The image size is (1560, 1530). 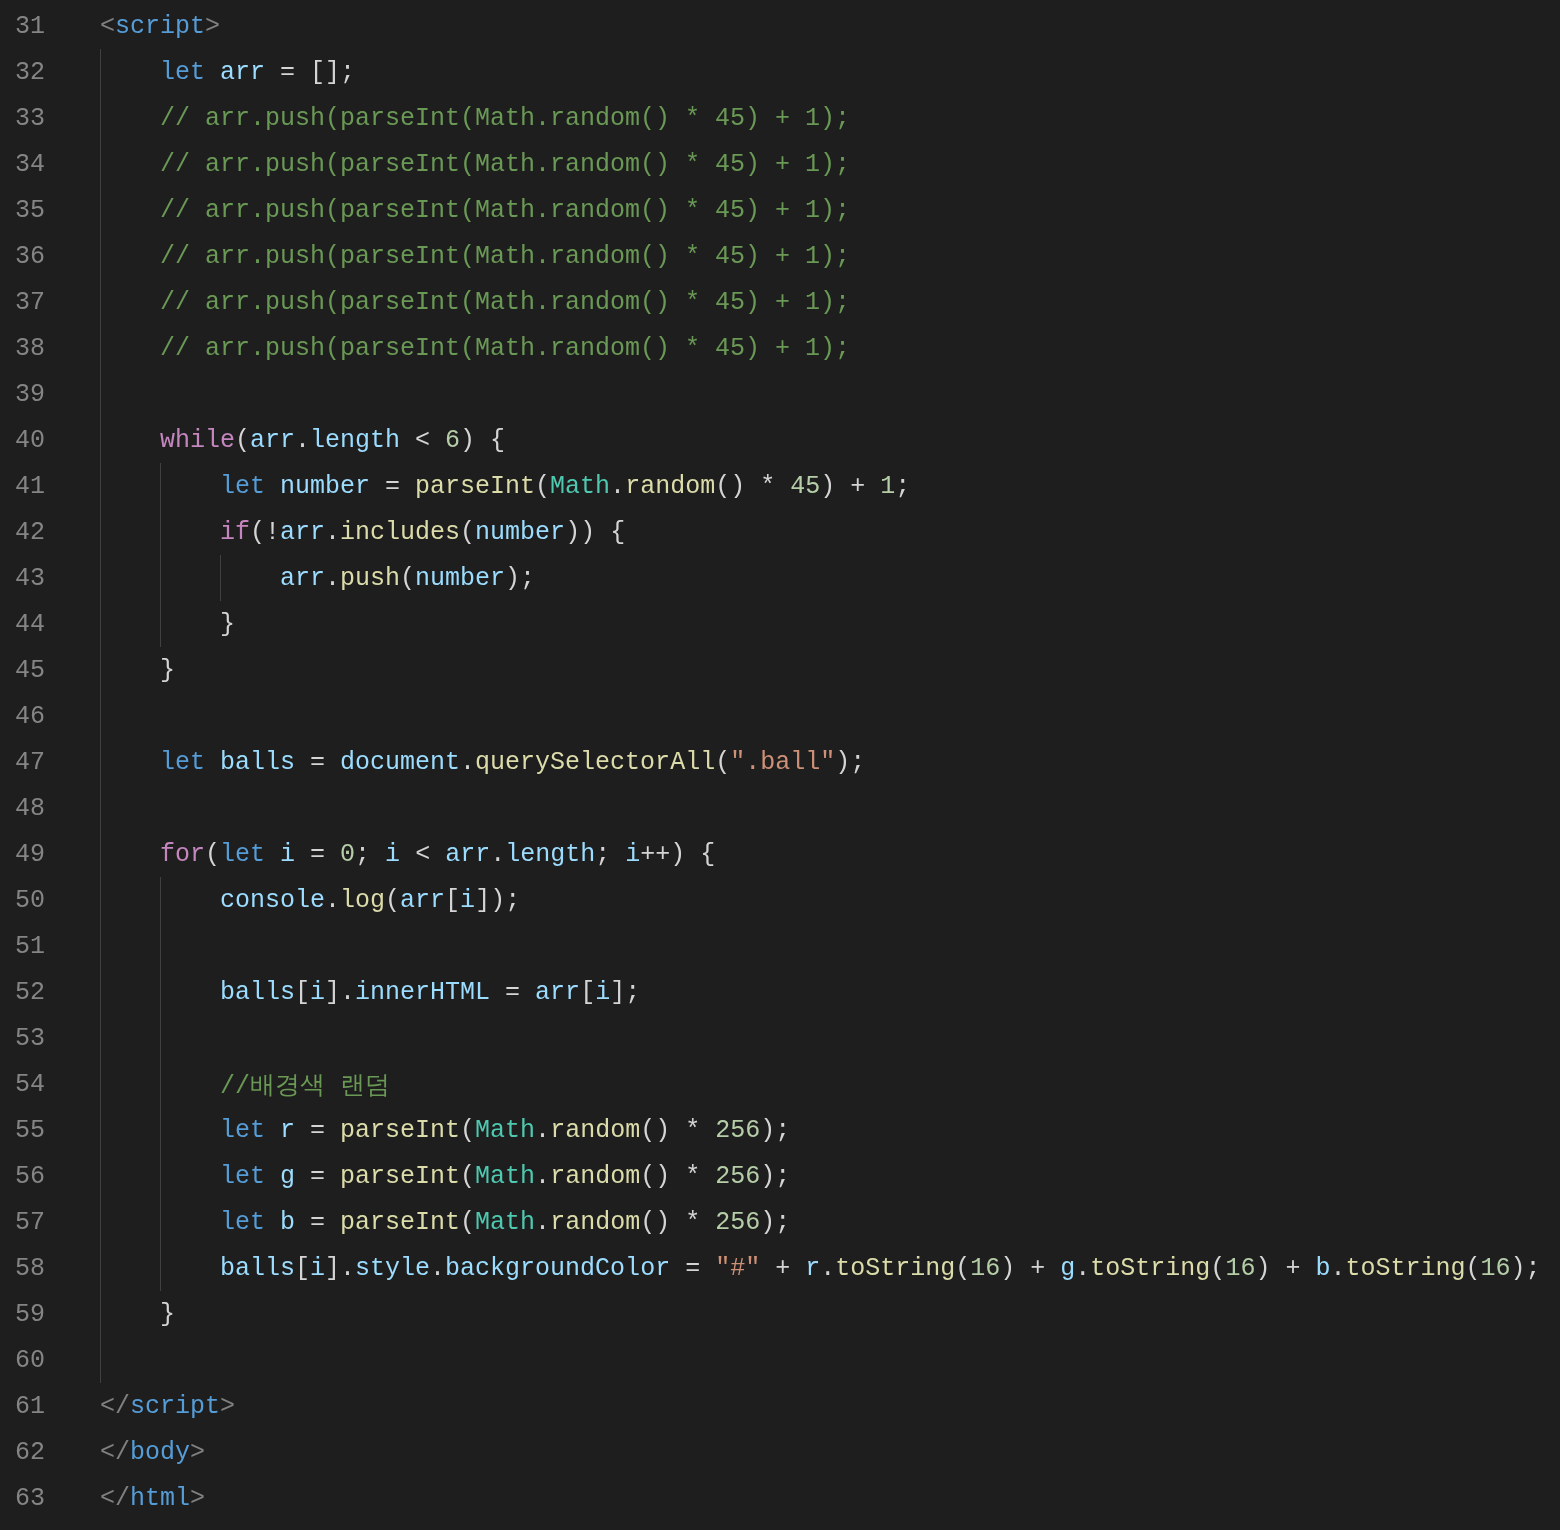 I want to click on code-line: let g = parseInt(Math.random() * 256);, so click(x=505, y=1176).